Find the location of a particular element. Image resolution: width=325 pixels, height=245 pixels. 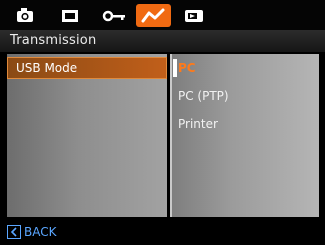

back-button: BACK is located at coordinates (31, 232).